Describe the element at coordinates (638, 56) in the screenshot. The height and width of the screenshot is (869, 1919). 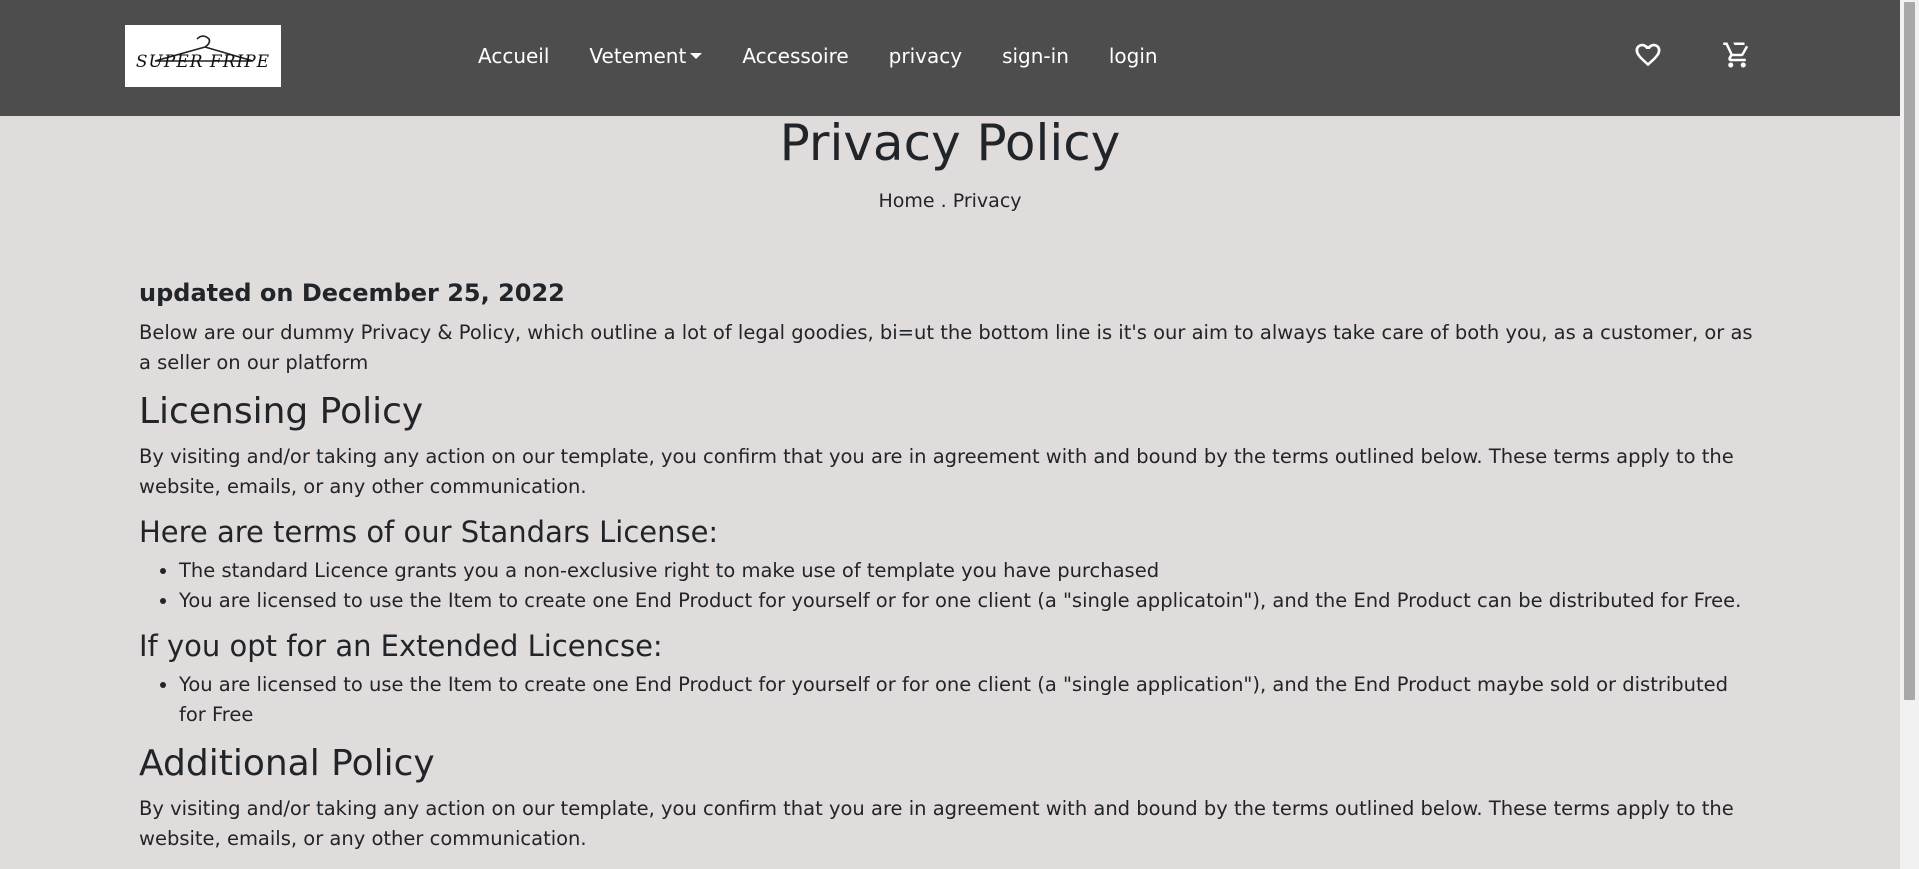
I see `nav-link-vetement-label: Vetement` at that location.